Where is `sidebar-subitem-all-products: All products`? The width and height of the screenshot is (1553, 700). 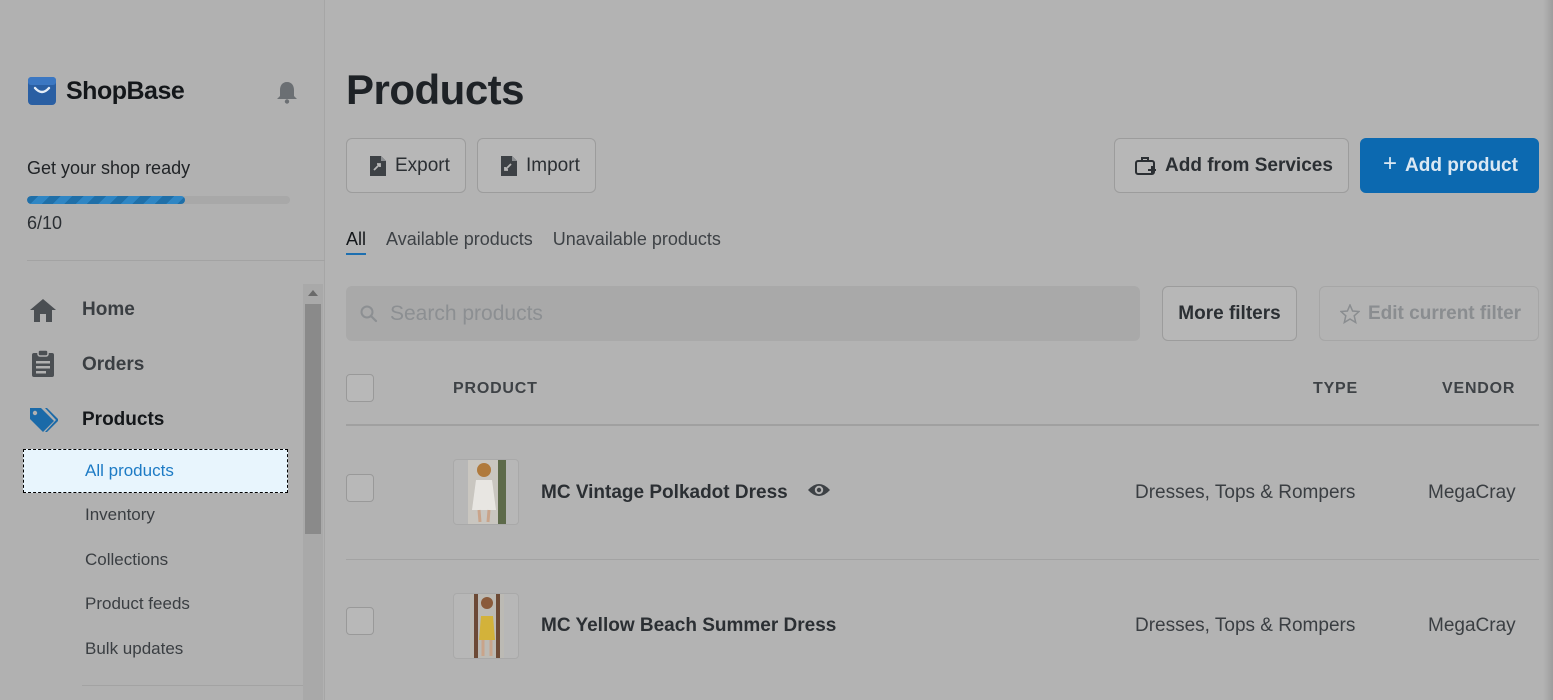
sidebar-subitem-all-products: All products is located at coordinates (155, 471).